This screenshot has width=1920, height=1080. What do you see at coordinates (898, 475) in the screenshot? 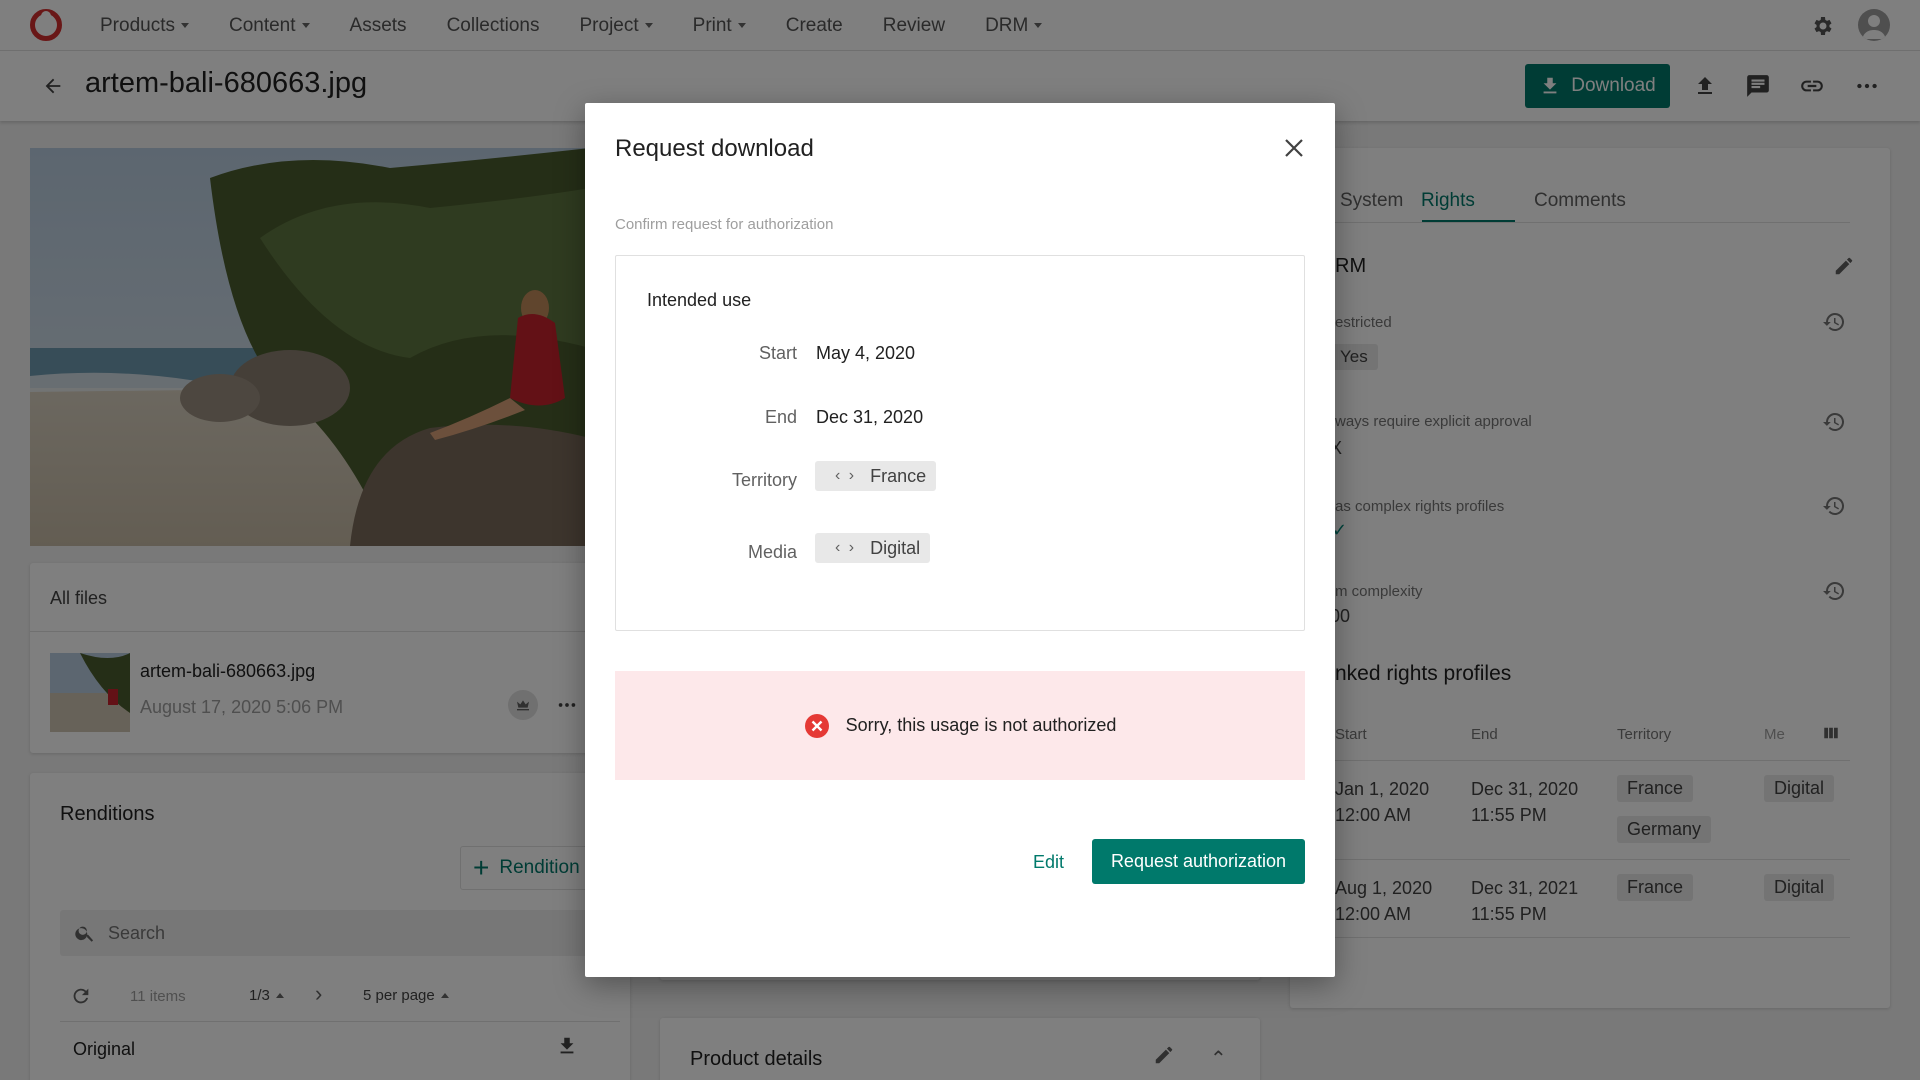
I see `territory-value: France` at bounding box center [898, 475].